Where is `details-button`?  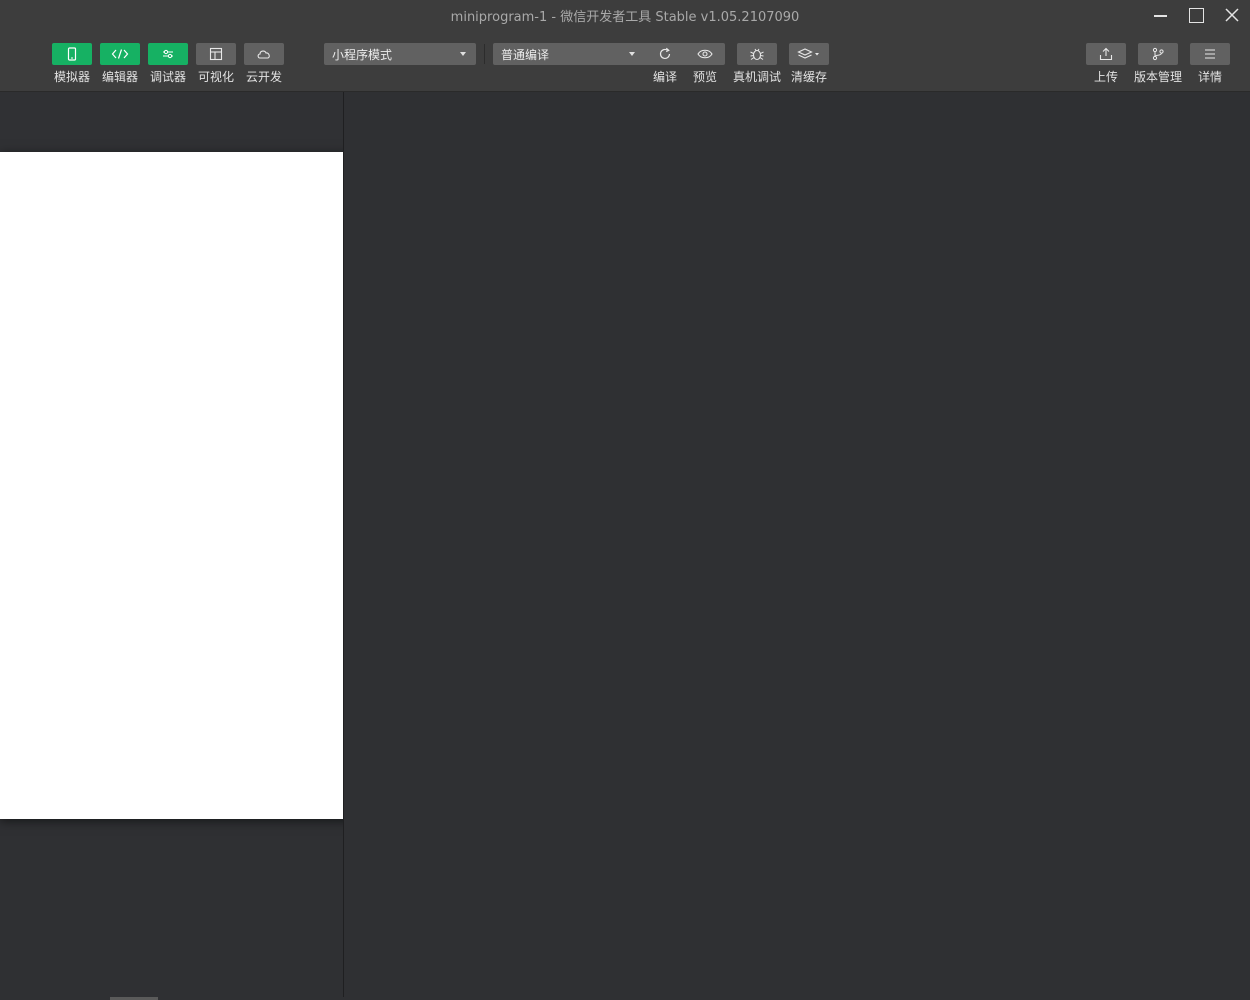 details-button is located at coordinates (1210, 54).